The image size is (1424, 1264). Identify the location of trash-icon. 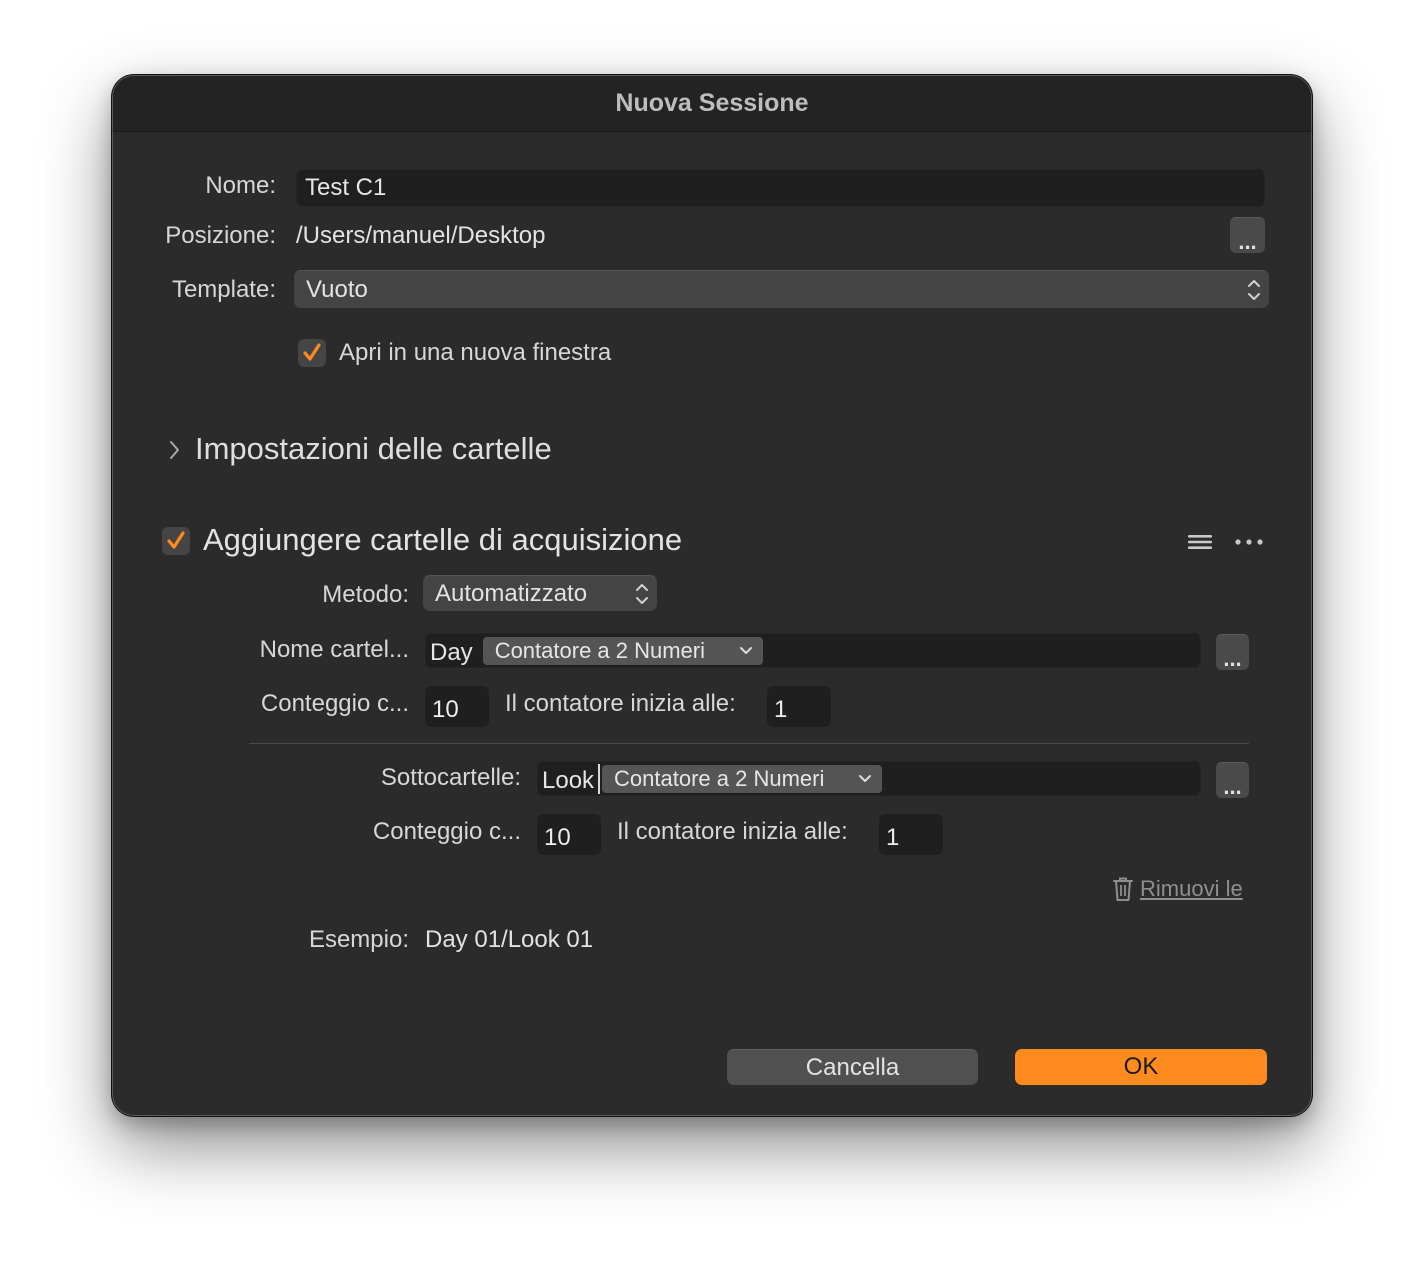
(1123, 889).